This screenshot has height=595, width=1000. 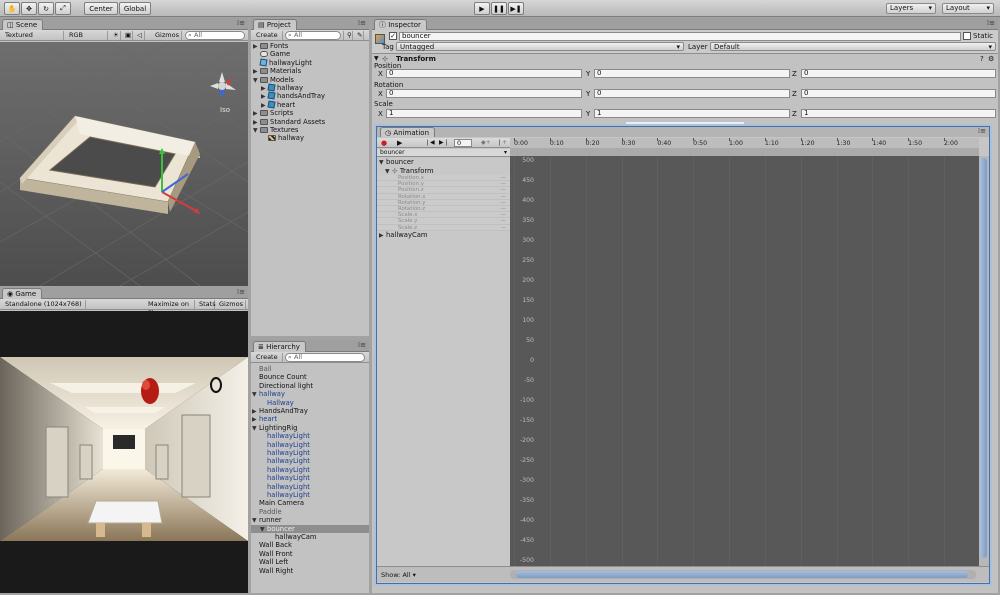 What do you see at coordinates (484, 113) in the screenshot?
I see `scale-x-field: 1` at bounding box center [484, 113].